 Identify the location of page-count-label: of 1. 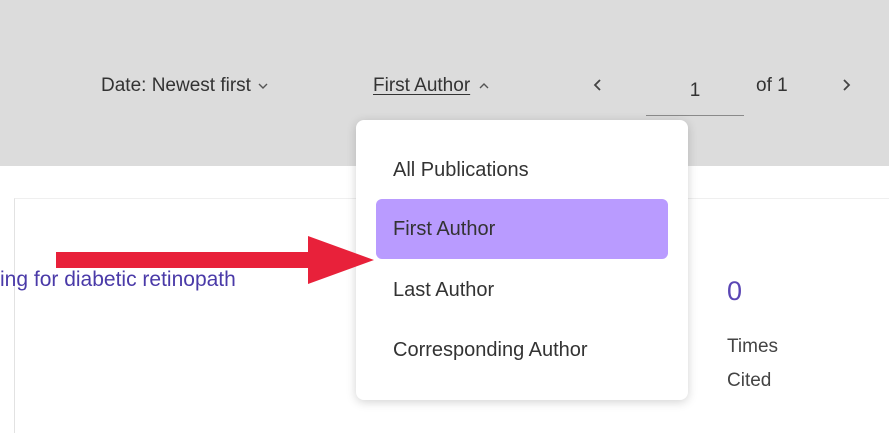
(772, 85).